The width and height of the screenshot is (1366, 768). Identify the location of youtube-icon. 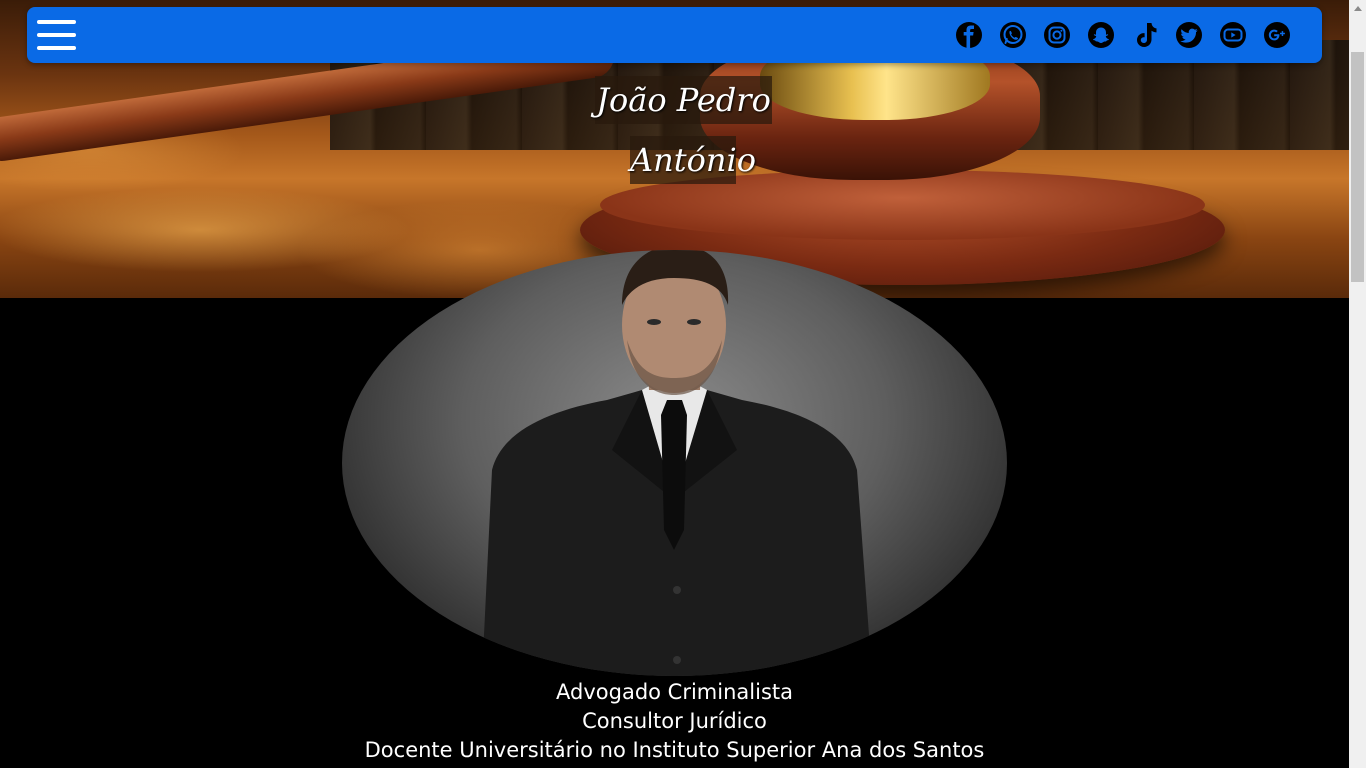
(1233, 35).